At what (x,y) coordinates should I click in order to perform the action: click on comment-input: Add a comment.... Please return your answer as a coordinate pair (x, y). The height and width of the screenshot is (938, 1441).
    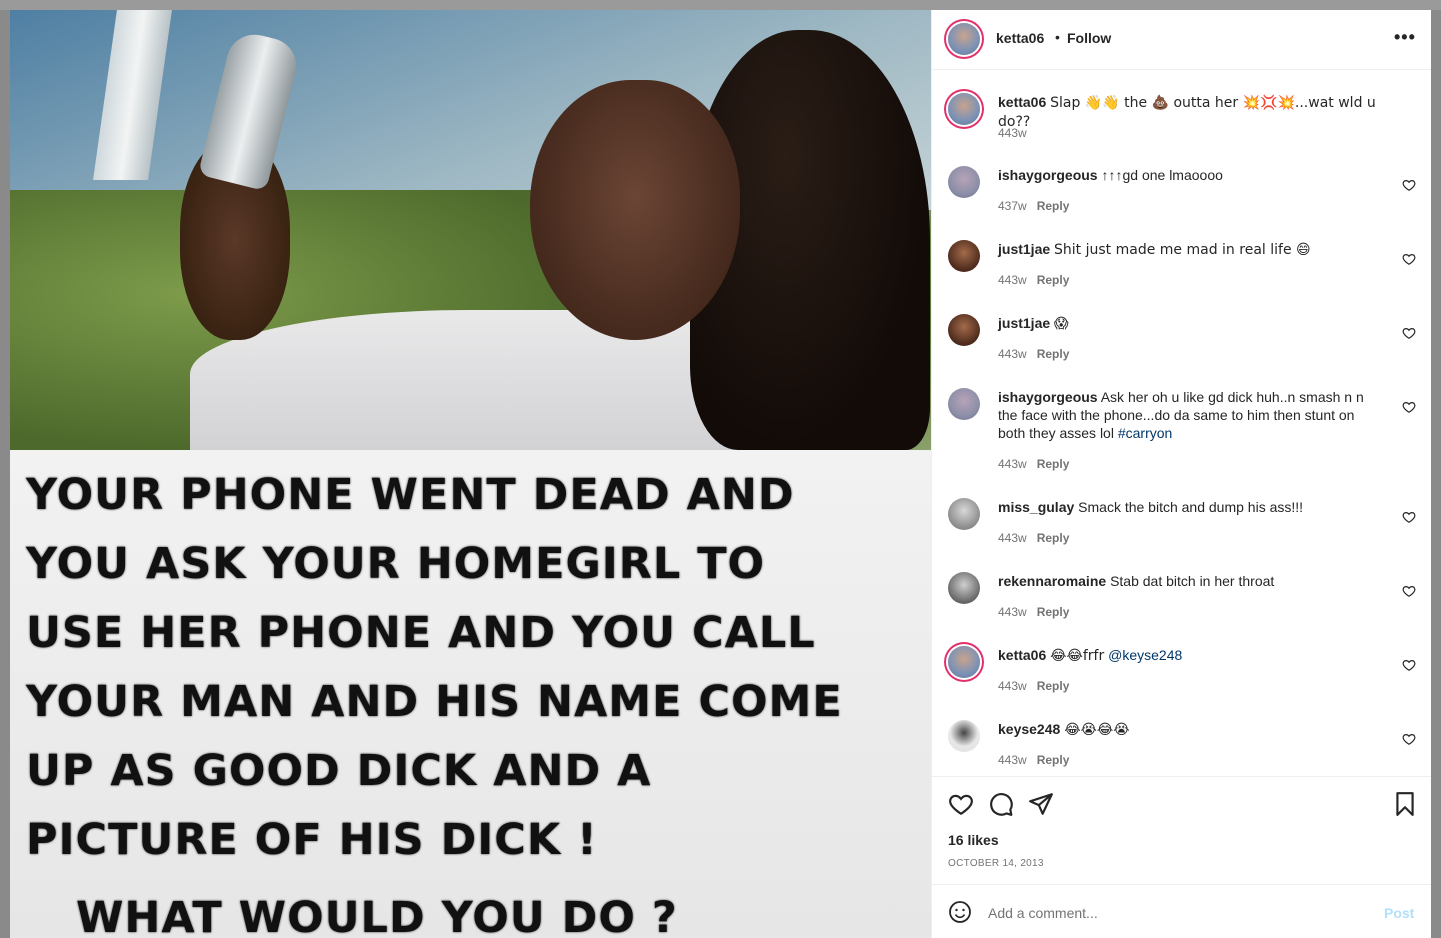
    Looking at the image, I should click on (1043, 913).